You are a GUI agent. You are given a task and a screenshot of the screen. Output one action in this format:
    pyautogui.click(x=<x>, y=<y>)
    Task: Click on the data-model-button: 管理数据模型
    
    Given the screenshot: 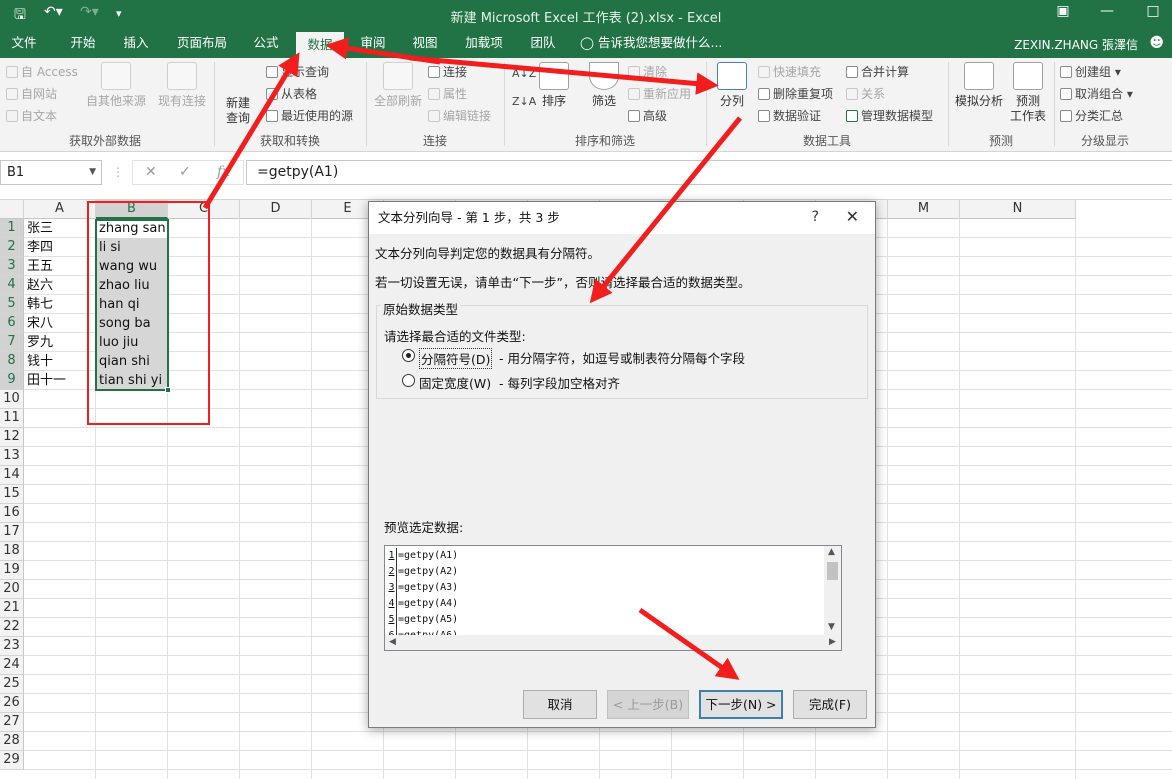 What is the action you would take?
    pyautogui.click(x=889, y=116)
    